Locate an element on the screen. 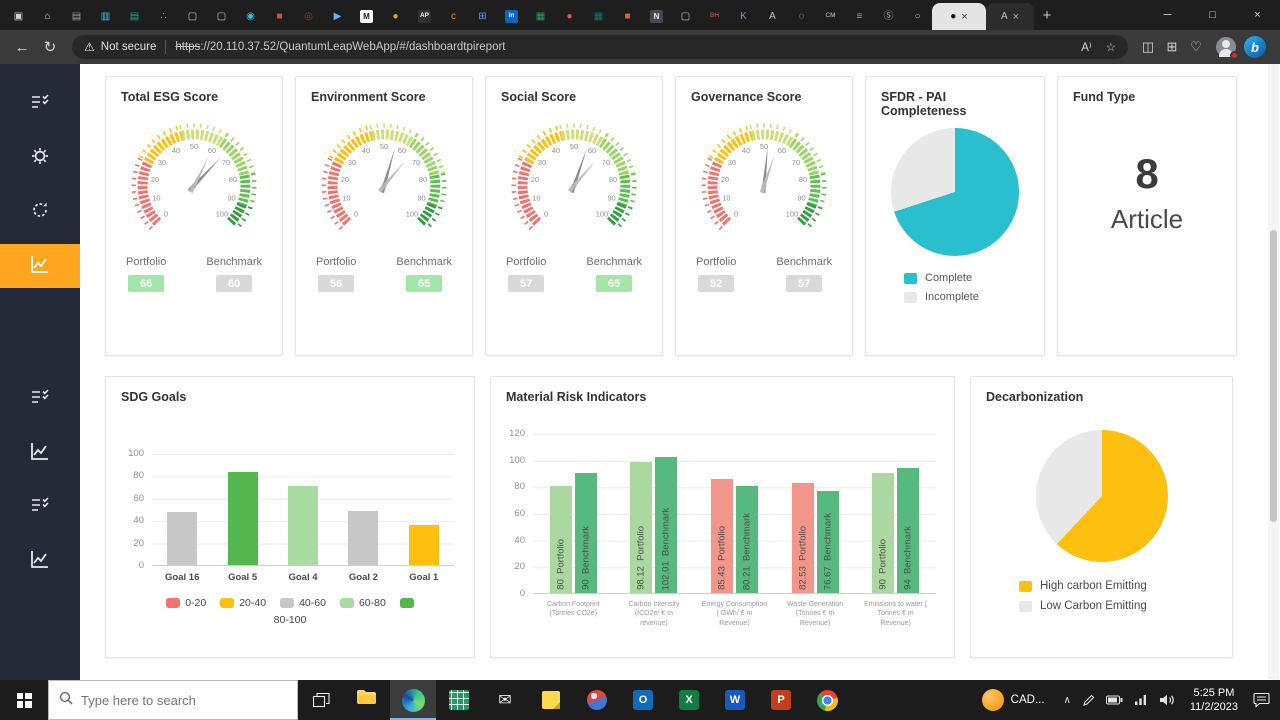 This screenshot has width=1280, height=720. browser-tab: N is located at coordinates (656, 16).